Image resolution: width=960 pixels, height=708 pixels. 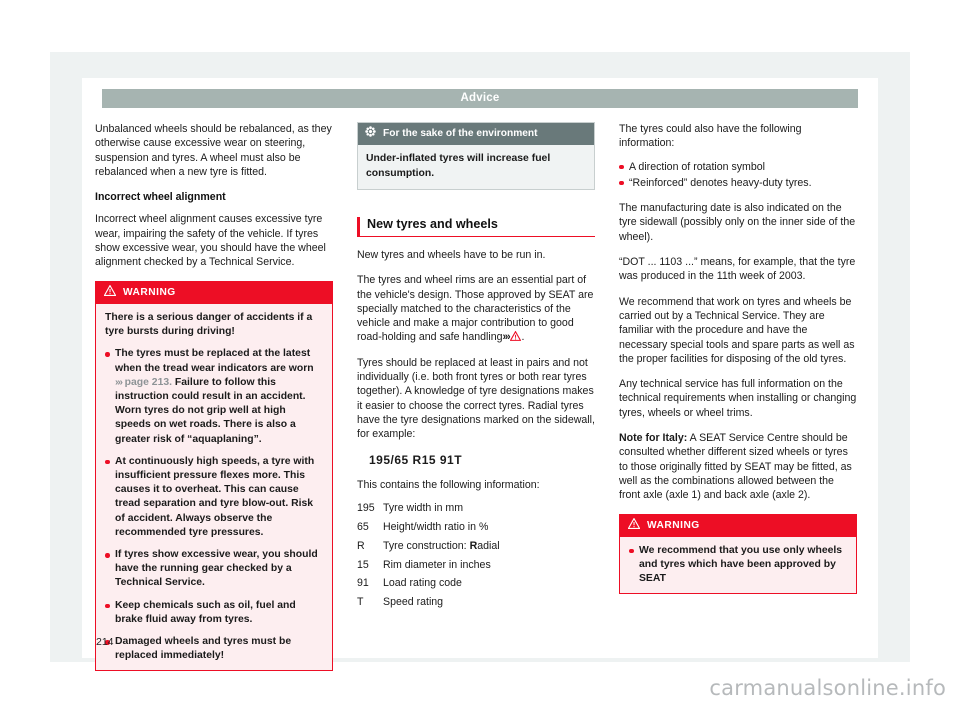 I want to click on definition-key: 15, so click(x=363, y=564).